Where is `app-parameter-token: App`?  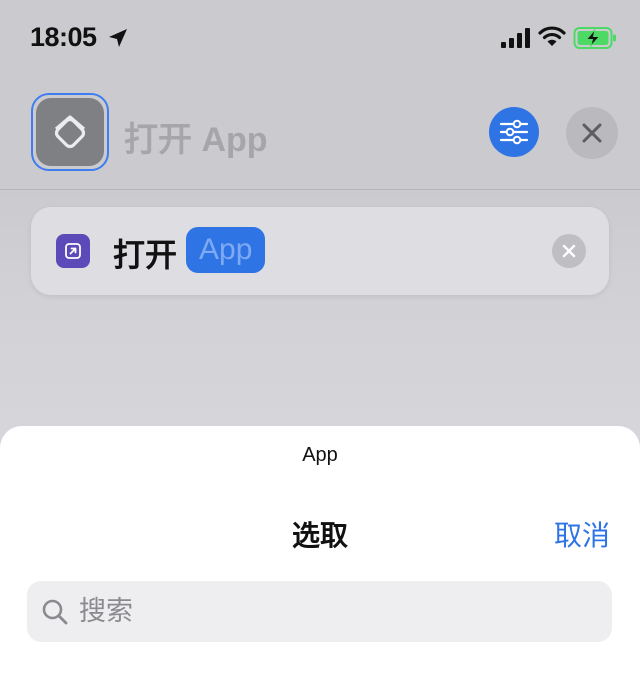 app-parameter-token: App is located at coordinates (226, 250).